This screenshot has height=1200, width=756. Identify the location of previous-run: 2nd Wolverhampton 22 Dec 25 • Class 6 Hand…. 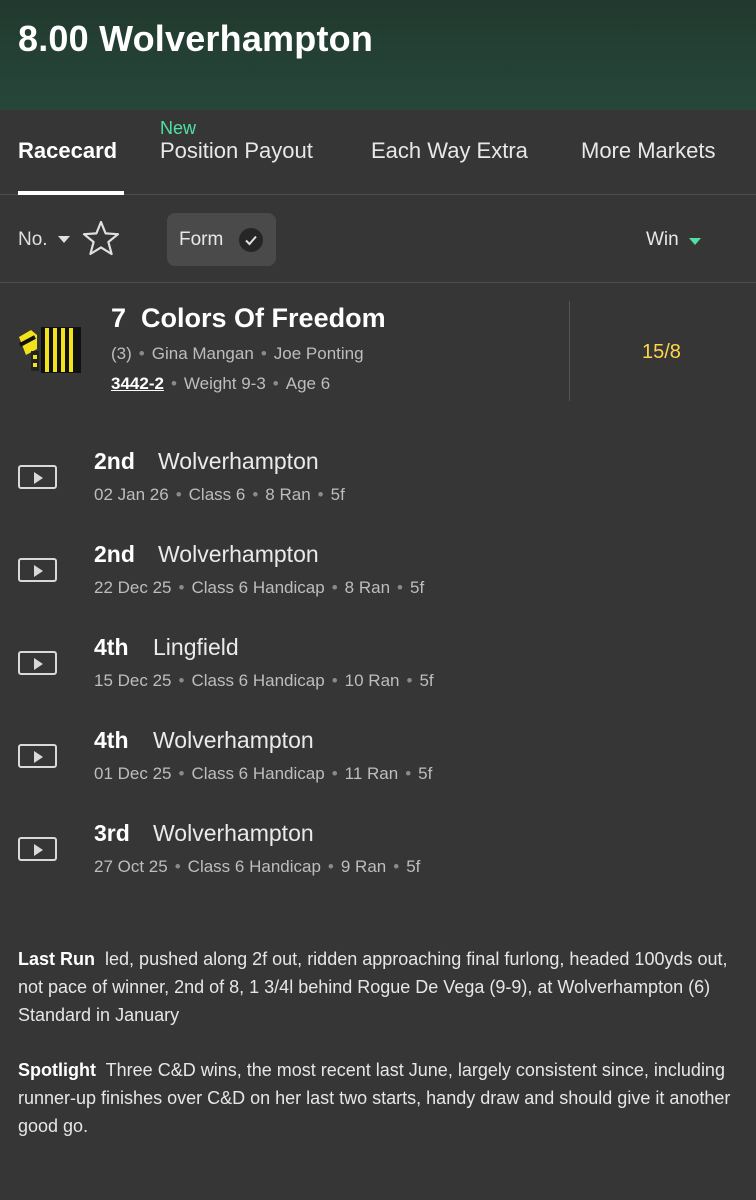
(378, 569).